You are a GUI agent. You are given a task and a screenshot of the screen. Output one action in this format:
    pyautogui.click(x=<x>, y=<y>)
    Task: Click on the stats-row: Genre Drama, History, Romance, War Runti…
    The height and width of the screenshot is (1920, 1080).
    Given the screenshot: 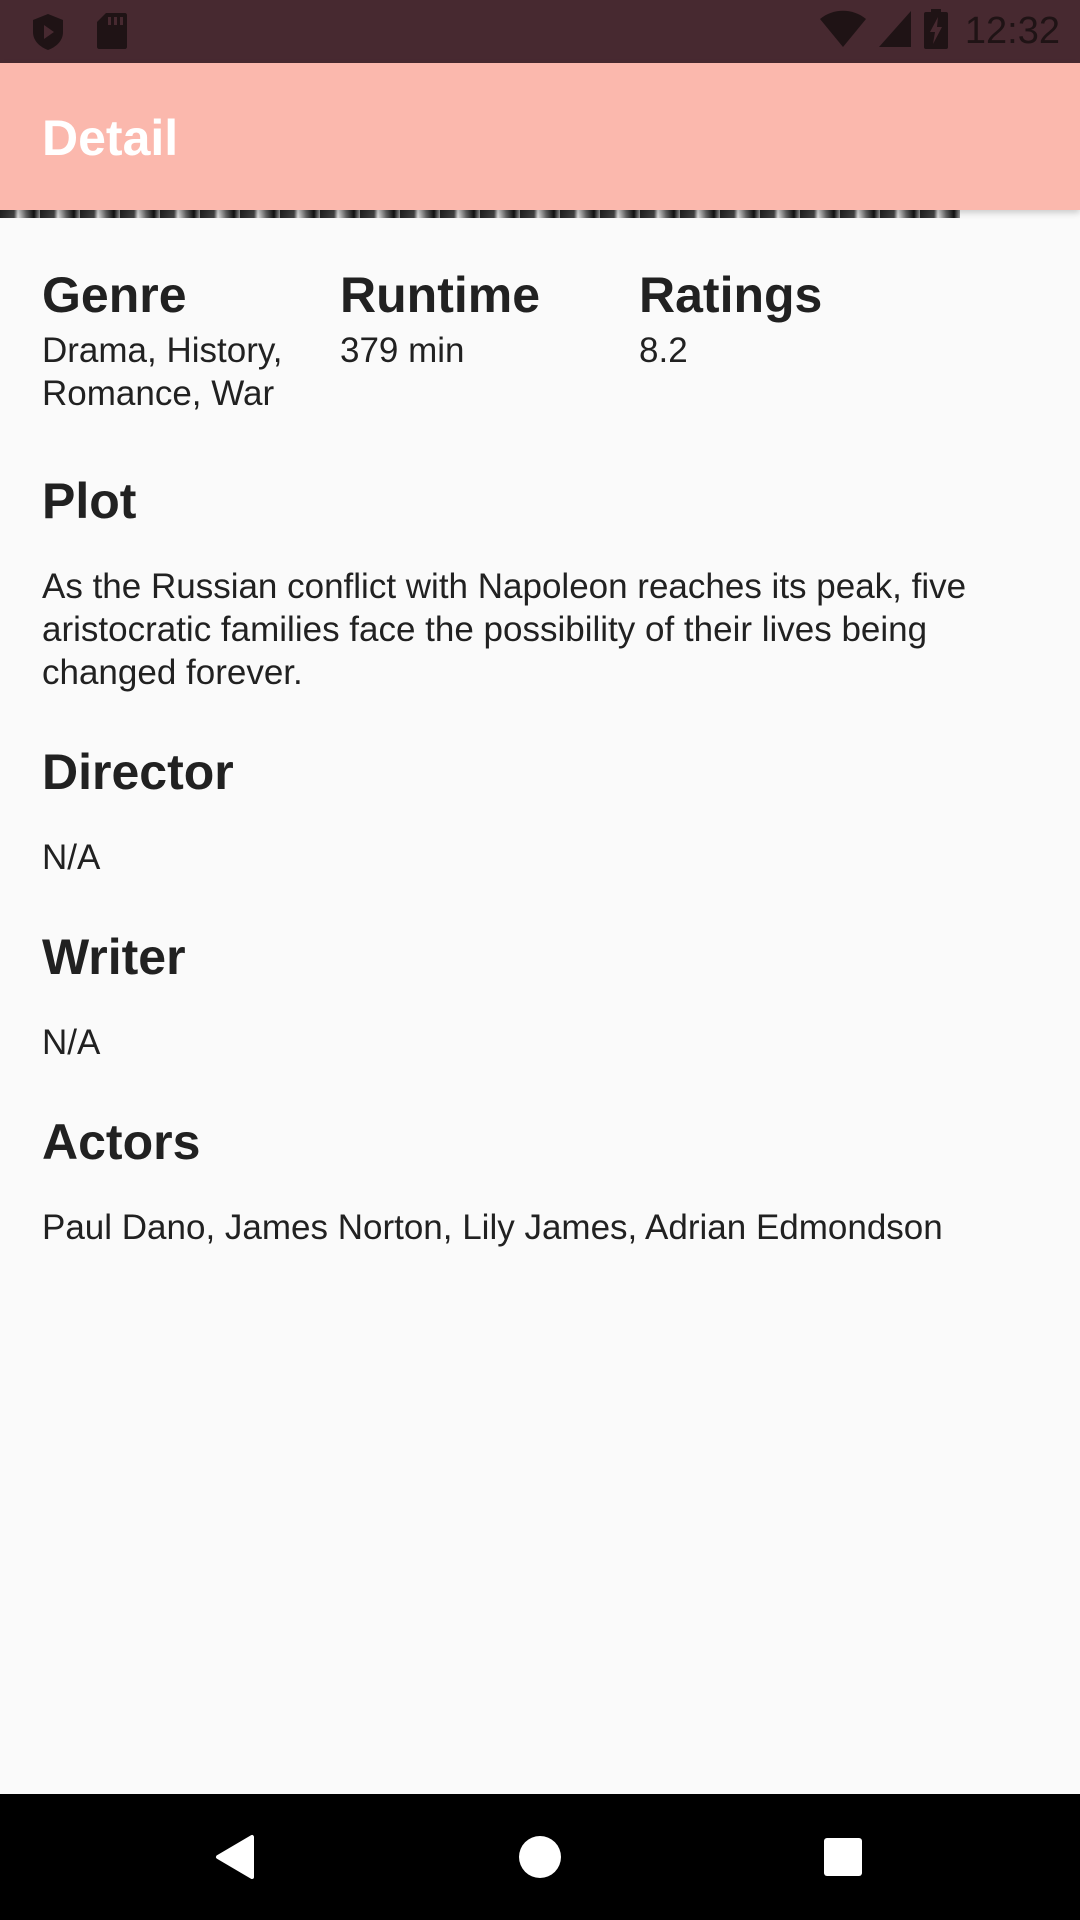 What is the action you would take?
    pyautogui.click(x=542, y=318)
    